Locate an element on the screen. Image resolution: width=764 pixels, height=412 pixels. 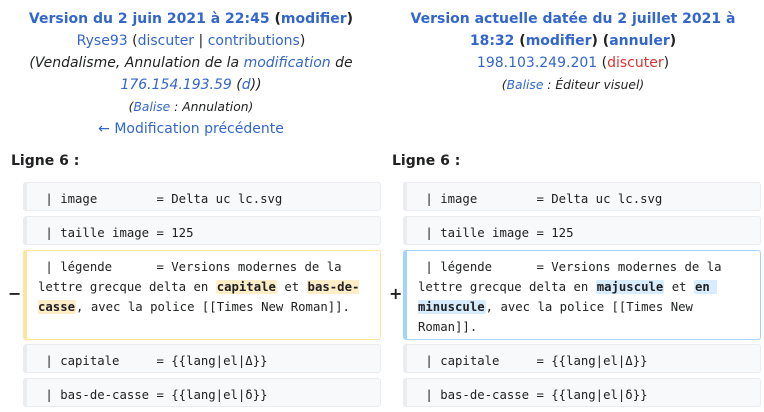
old-user-line: Ryse93 (discuter | contributions) is located at coordinates (191, 41).